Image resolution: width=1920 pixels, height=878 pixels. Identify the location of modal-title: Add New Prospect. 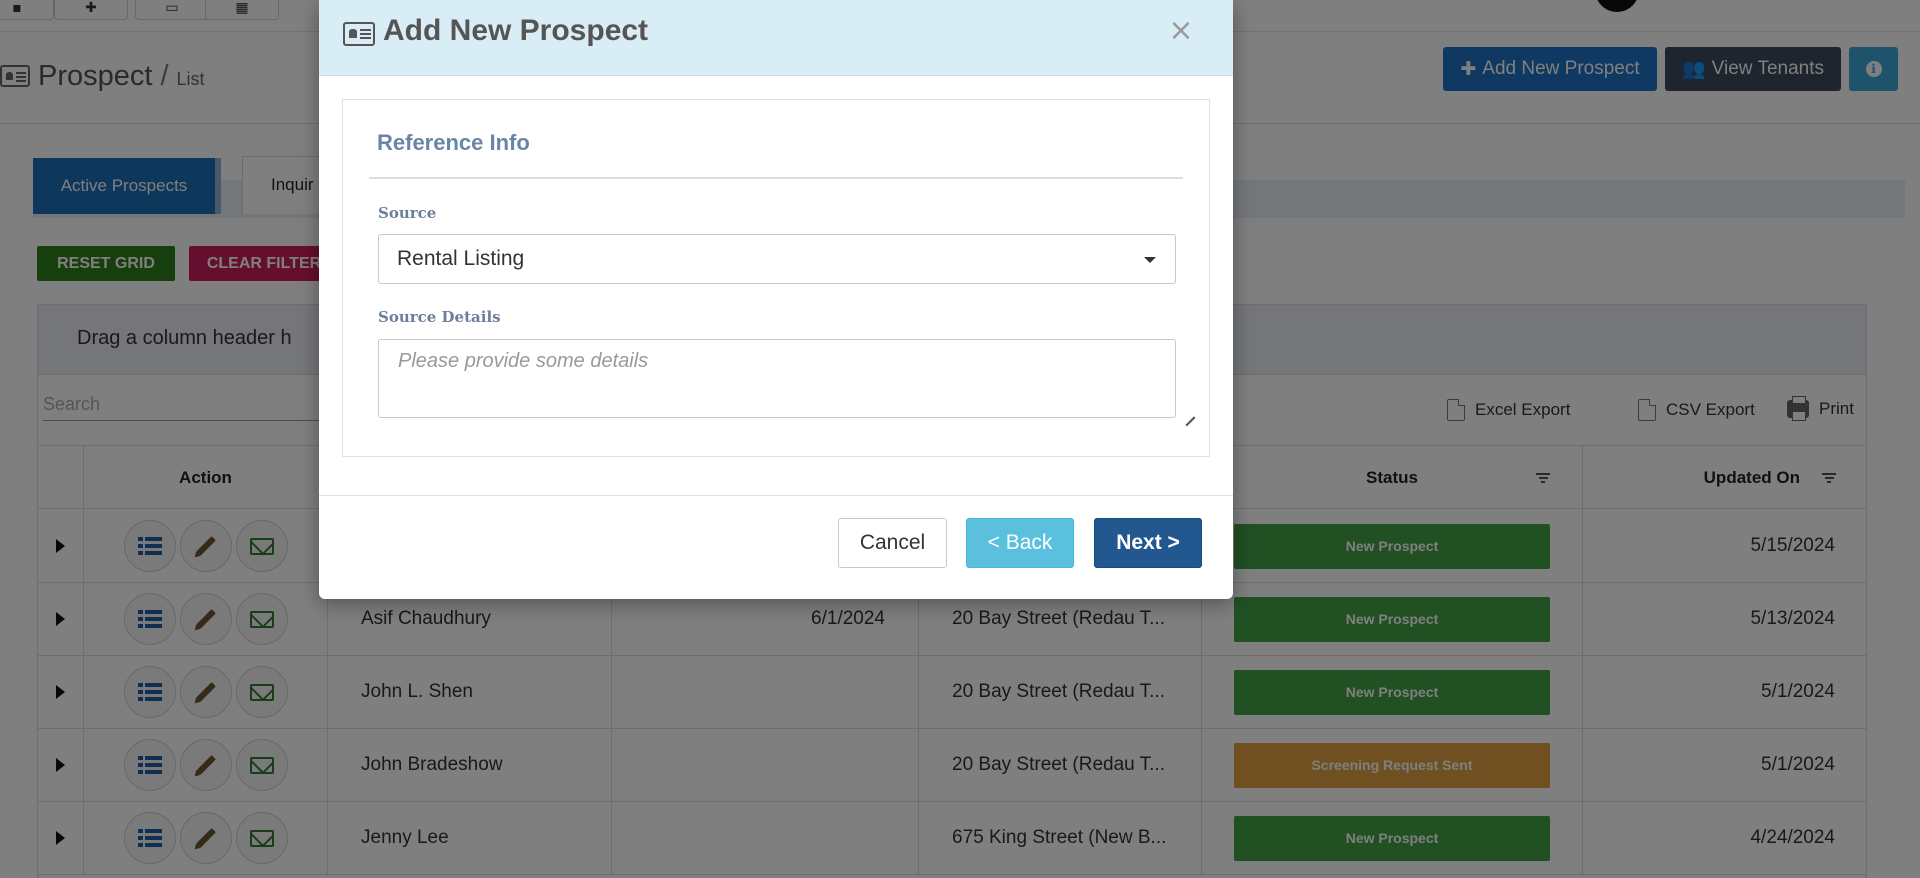
(516, 30).